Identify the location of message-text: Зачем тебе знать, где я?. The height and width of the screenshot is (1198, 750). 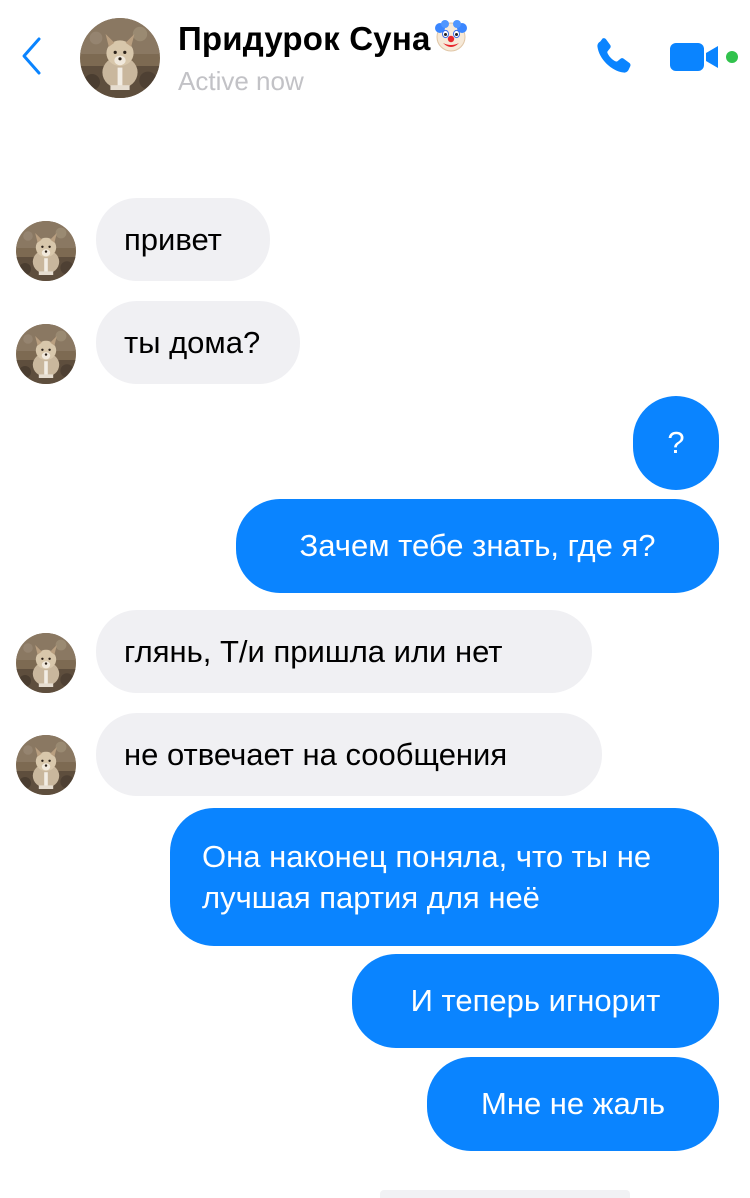
(477, 545).